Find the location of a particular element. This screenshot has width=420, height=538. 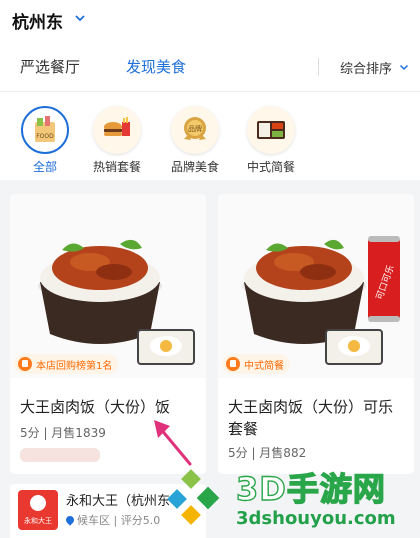

rank-badge: 本店回购榜第1名 is located at coordinates (66, 364).